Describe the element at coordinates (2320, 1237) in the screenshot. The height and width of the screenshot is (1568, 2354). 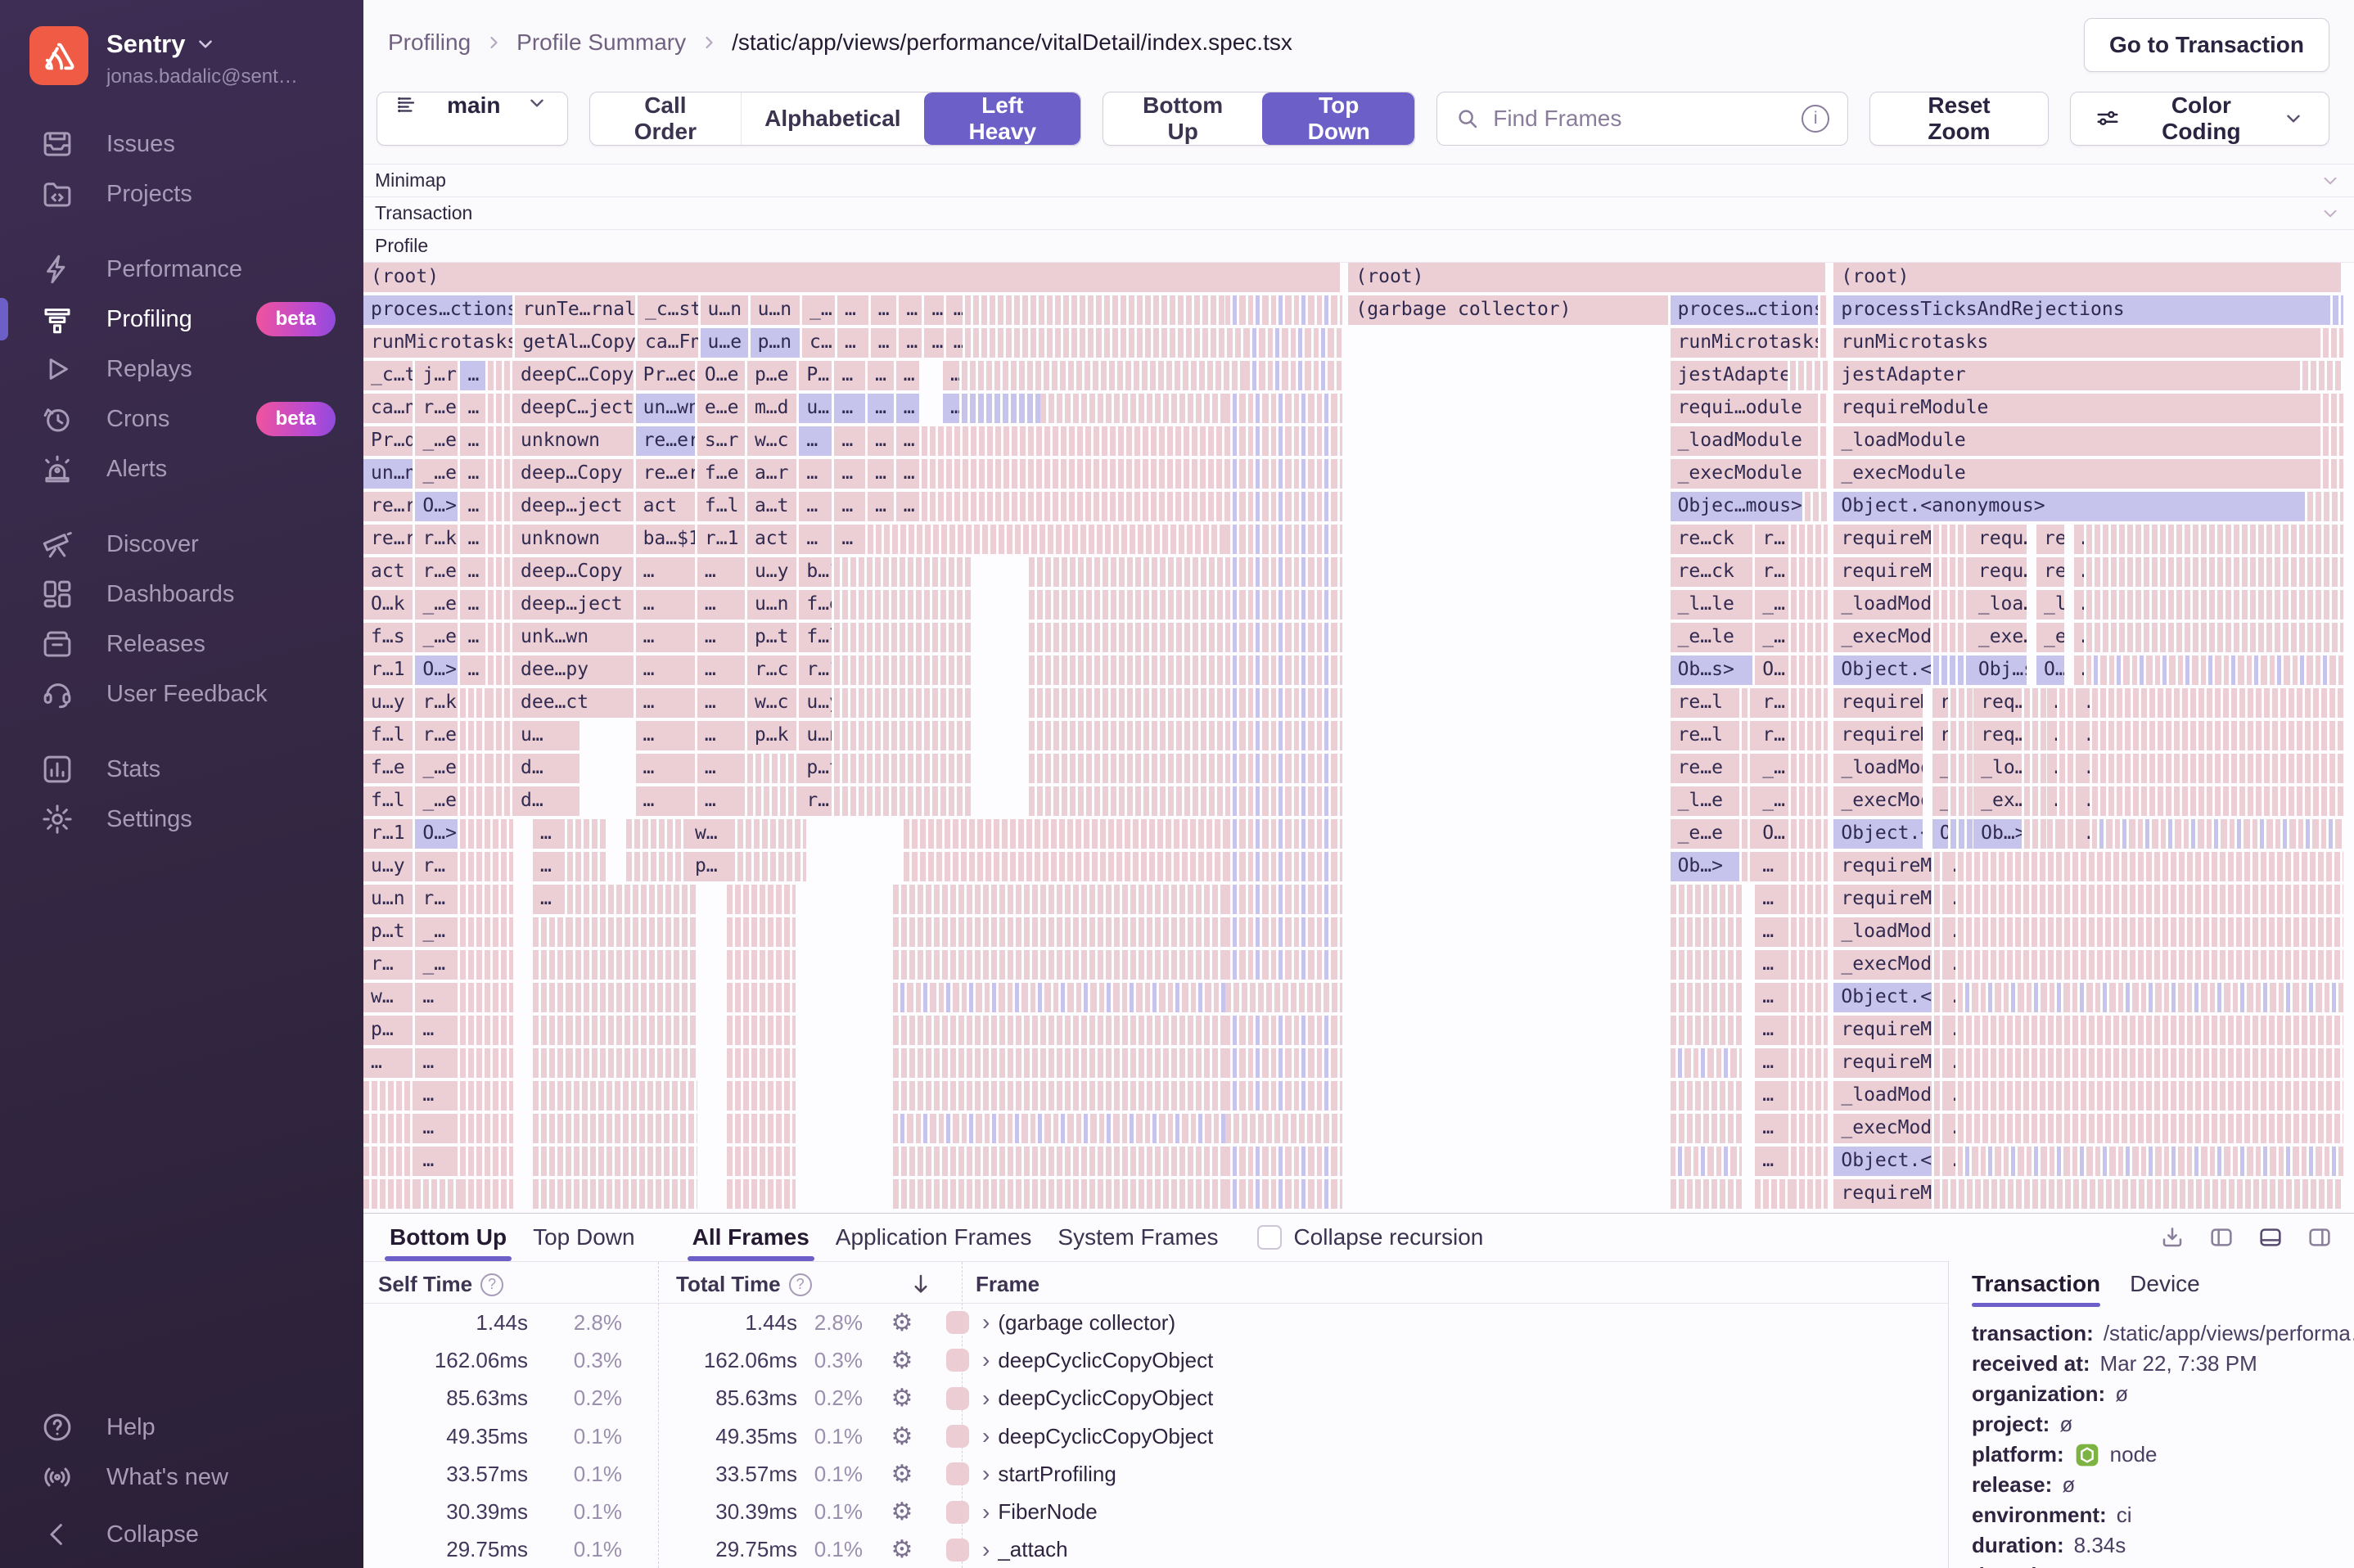
I see `layout-right-panel-icon` at that location.